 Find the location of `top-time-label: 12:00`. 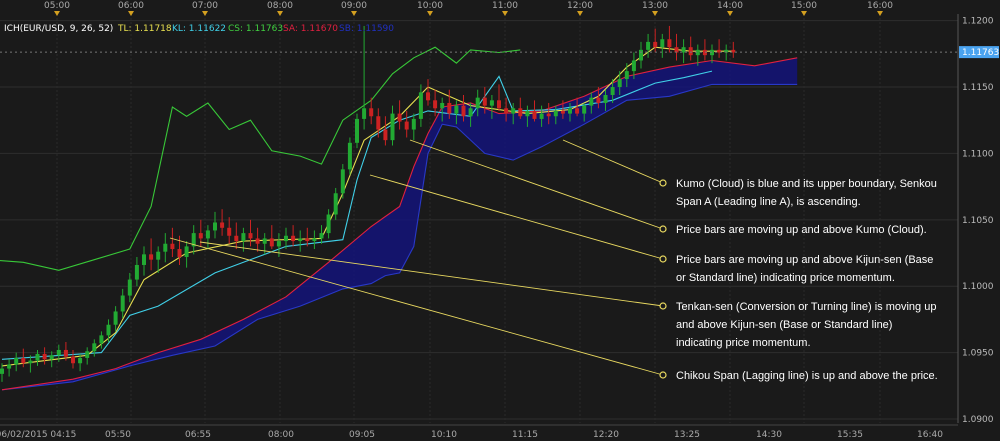

top-time-label: 12:00 is located at coordinates (580, 6).